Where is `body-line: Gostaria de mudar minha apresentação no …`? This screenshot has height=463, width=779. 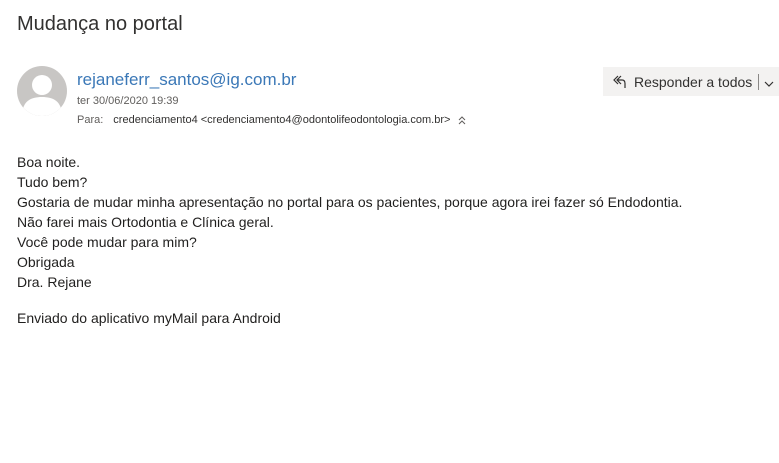
body-line: Gostaria de mudar minha apresentação no … is located at coordinates (350, 202).